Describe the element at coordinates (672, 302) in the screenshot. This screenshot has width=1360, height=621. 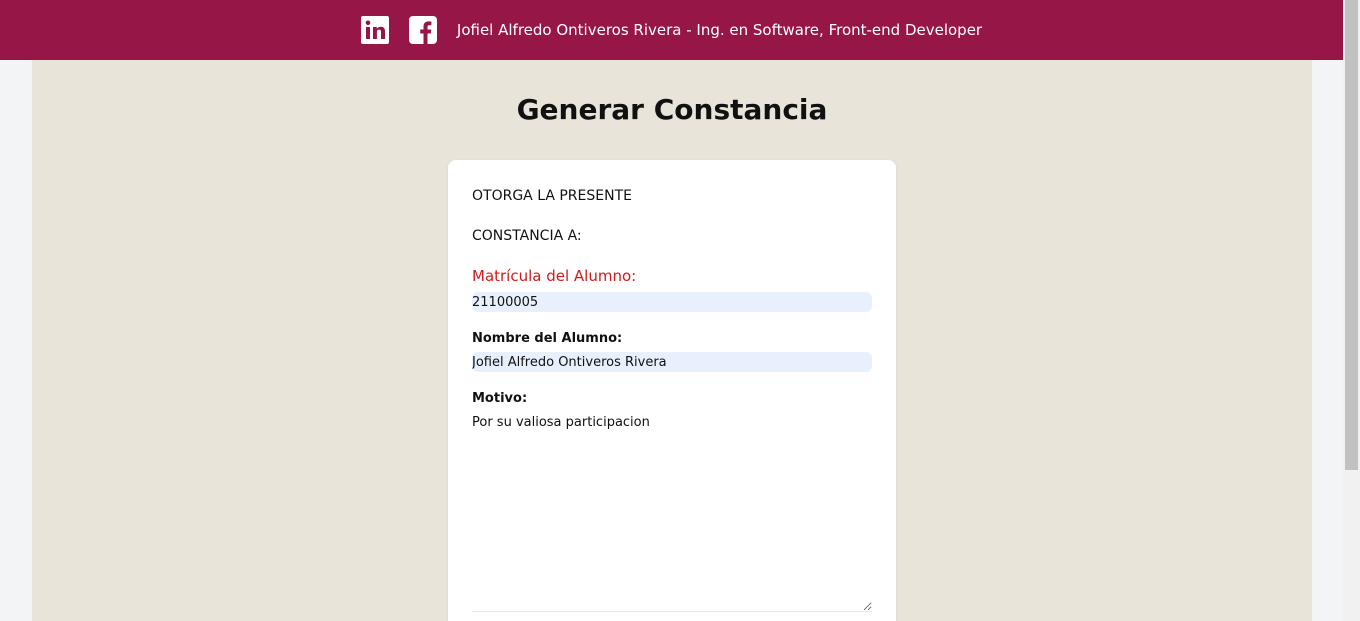
I see `matricula-input` at that location.